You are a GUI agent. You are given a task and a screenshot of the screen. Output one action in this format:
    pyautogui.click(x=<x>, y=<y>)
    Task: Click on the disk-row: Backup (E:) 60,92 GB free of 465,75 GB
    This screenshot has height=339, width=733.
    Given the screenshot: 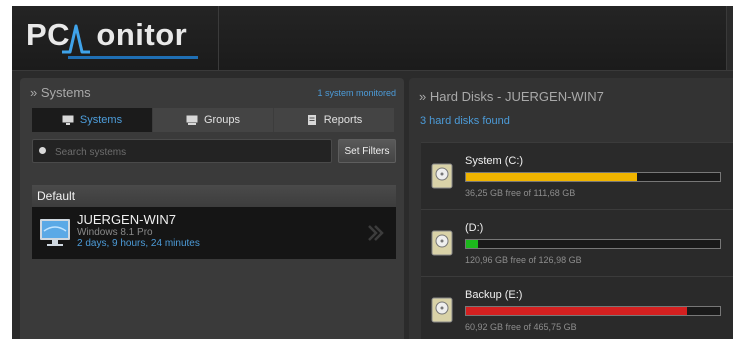 What is the action you would take?
    pyautogui.click(x=577, y=307)
    